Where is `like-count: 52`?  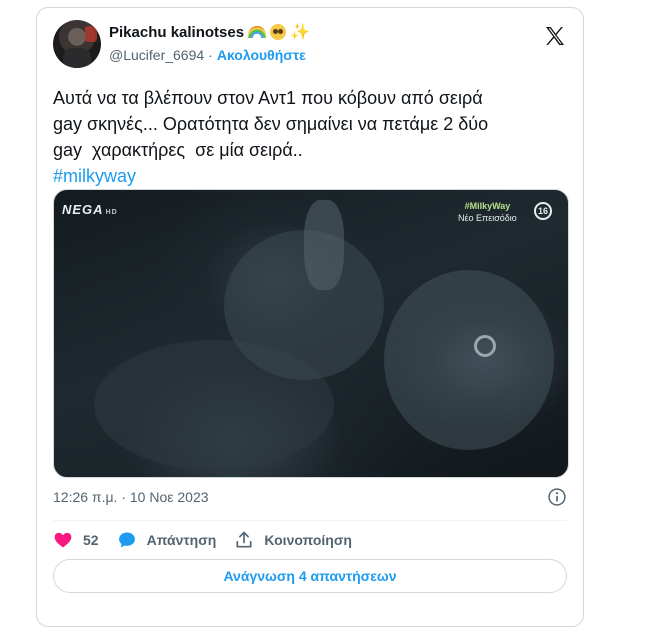
like-count: 52 is located at coordinates (91, 540).